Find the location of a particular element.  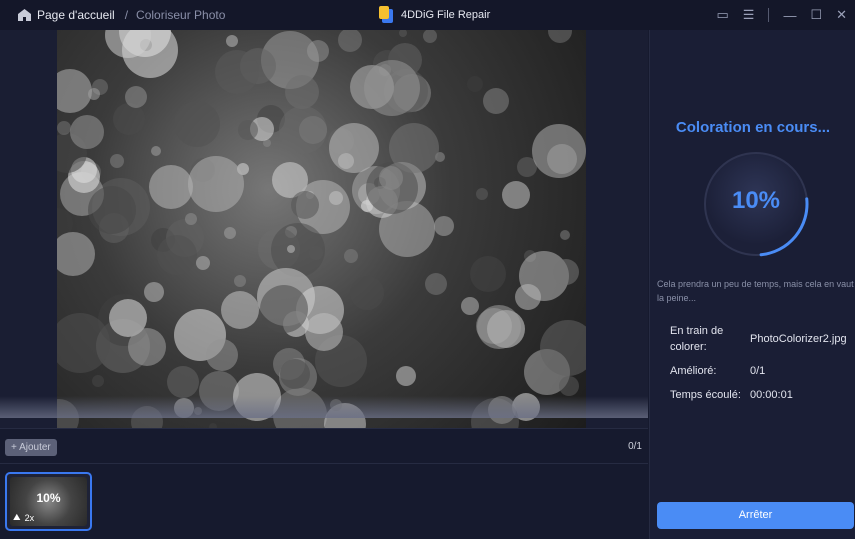

scan-overlay is located at coordinates (324, 407).